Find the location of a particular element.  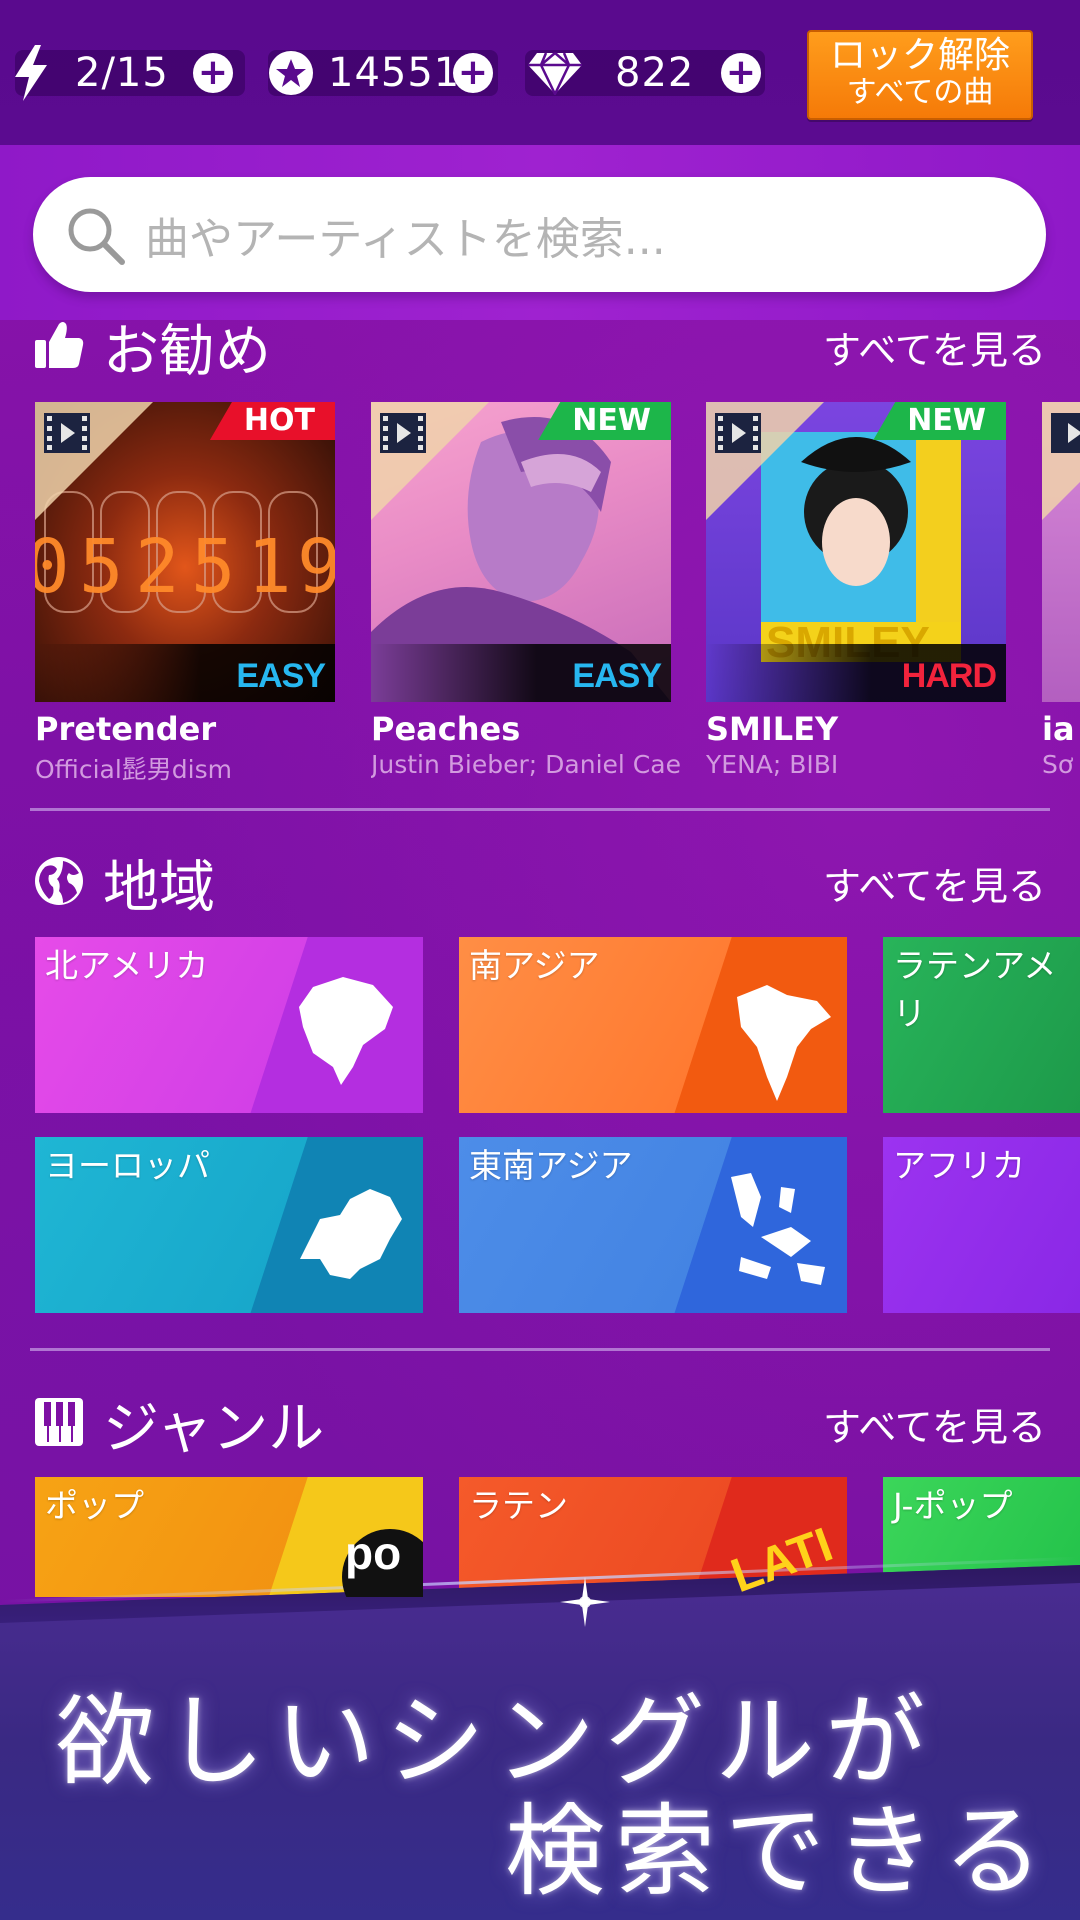

song-artist: YENA; BIBI is located at coordinates (772, 764).